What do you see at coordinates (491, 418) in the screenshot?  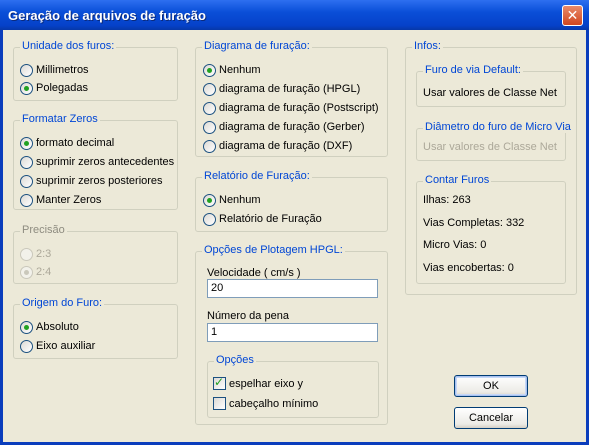 I see `cancelar-button: Cancelar` at bounding box center [491, 418].